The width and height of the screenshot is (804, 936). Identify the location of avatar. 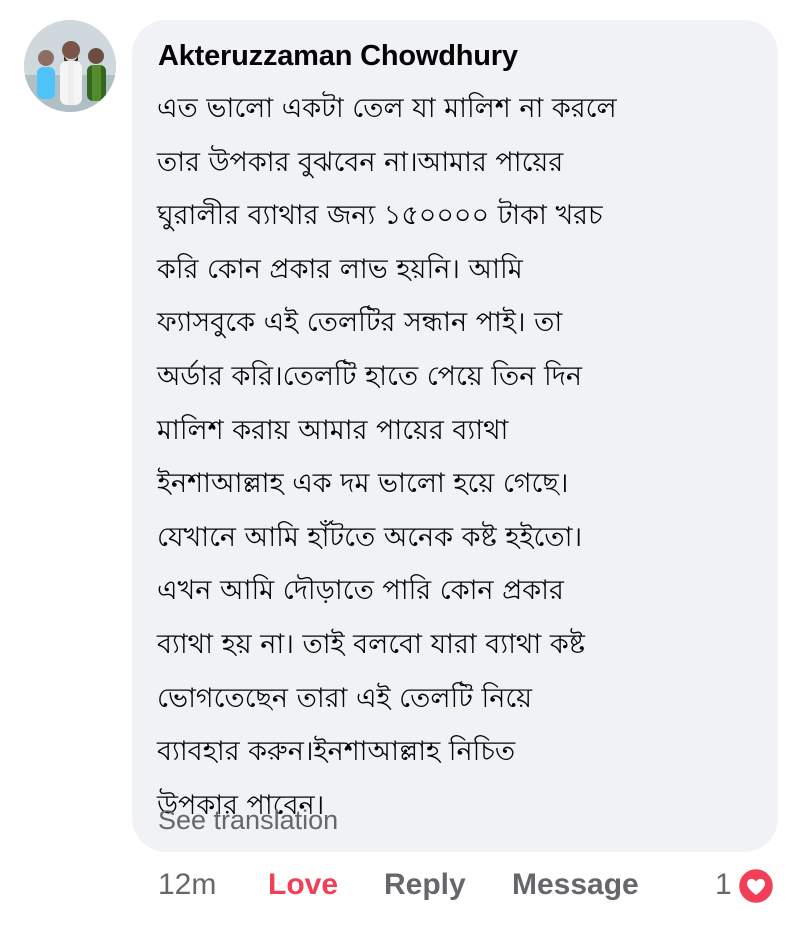
(70, 66).